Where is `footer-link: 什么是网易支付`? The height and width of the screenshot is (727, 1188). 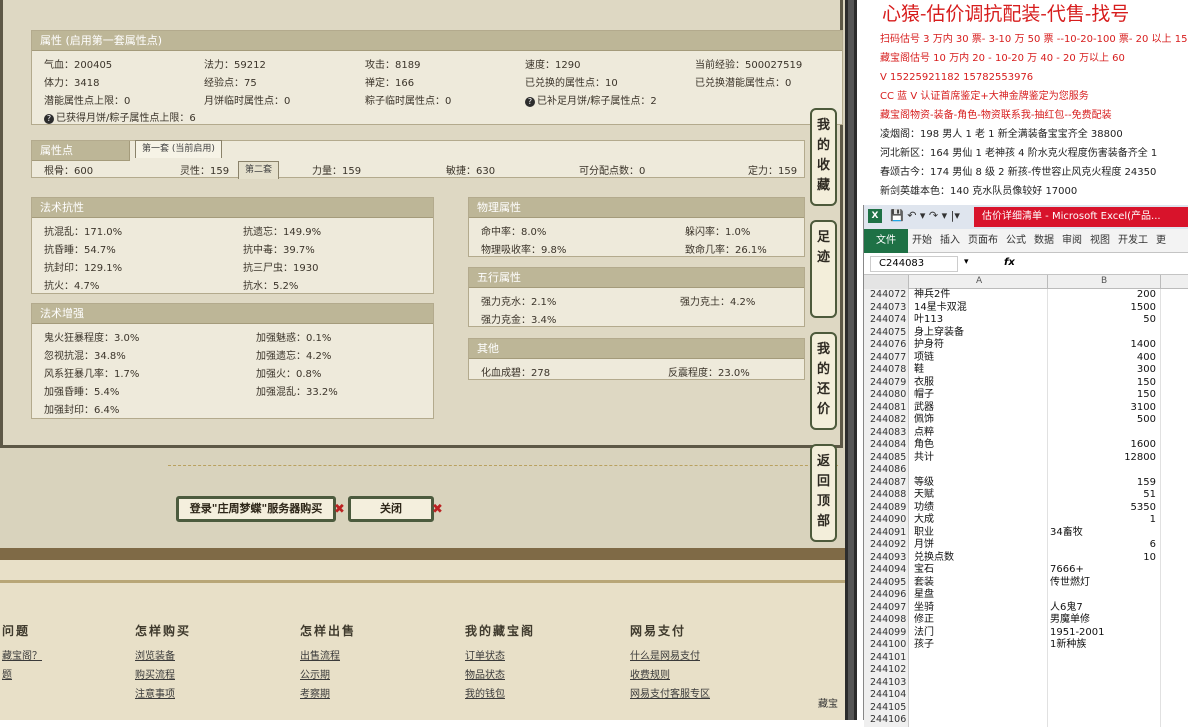 footer-link: 什么是网易支付 is located at coordinates (670, 656).